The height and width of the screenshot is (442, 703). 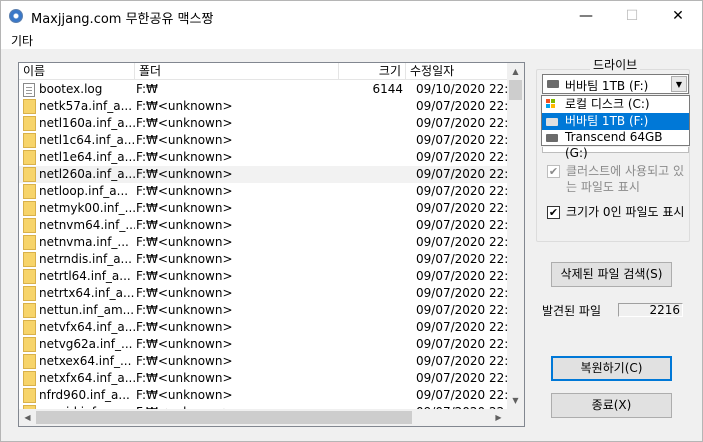 What do you see at coordinates (515, 236) in the screenshot?
I see `vertical-scrollbar: ▲ ▼` at bounding box center [515, 236].